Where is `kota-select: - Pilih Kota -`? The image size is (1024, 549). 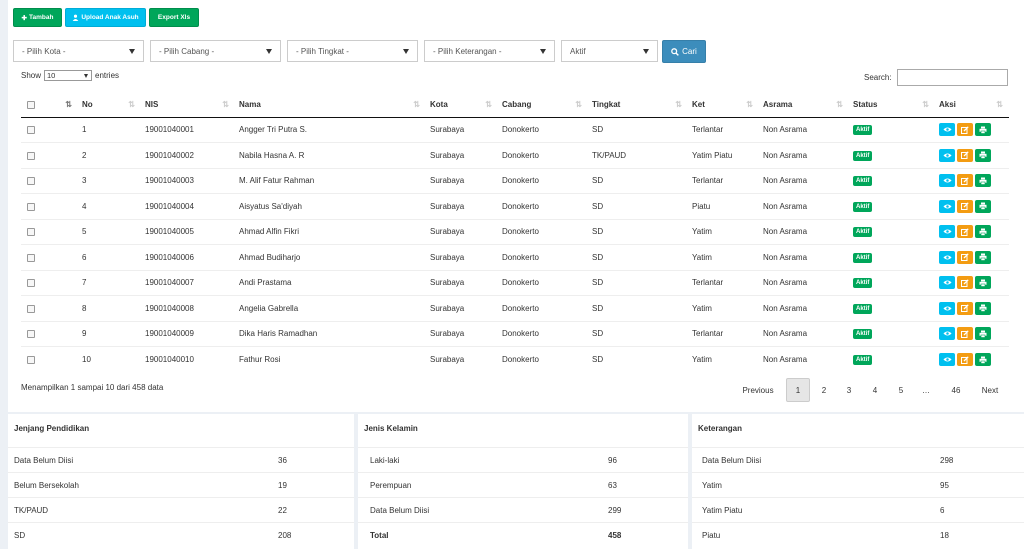 kota-select: - Pilih Kota - is located at coordinates (78, 51).